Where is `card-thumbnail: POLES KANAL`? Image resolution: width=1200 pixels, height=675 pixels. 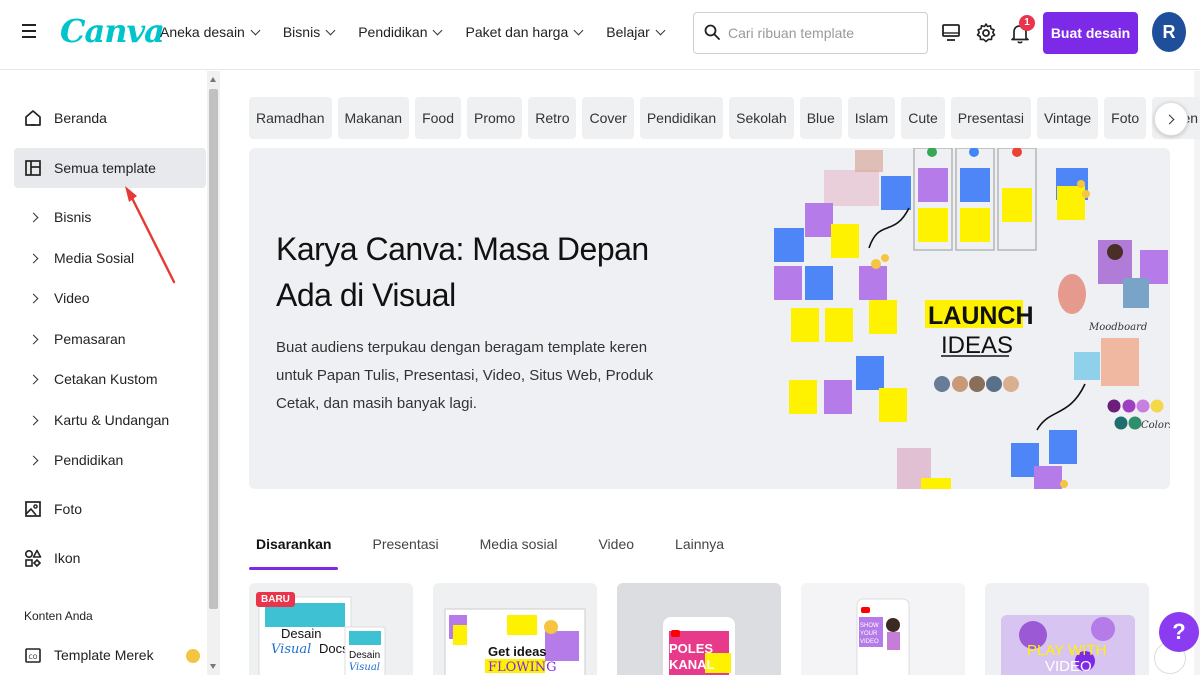
card-thumbnail: POLES KANAL is located at coordinates (699, 629).